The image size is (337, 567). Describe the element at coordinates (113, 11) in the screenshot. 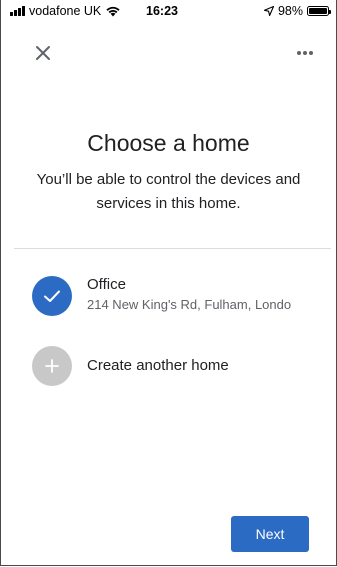

I see `wifi-icon` at that location.